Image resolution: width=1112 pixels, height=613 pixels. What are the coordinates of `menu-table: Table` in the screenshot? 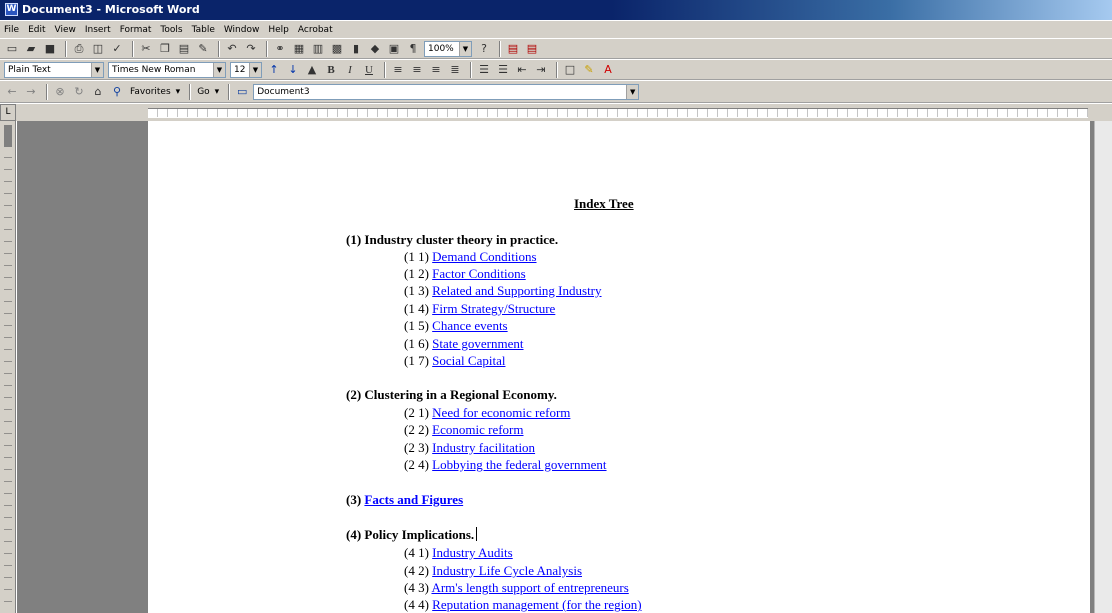 It's located at (203, 30).